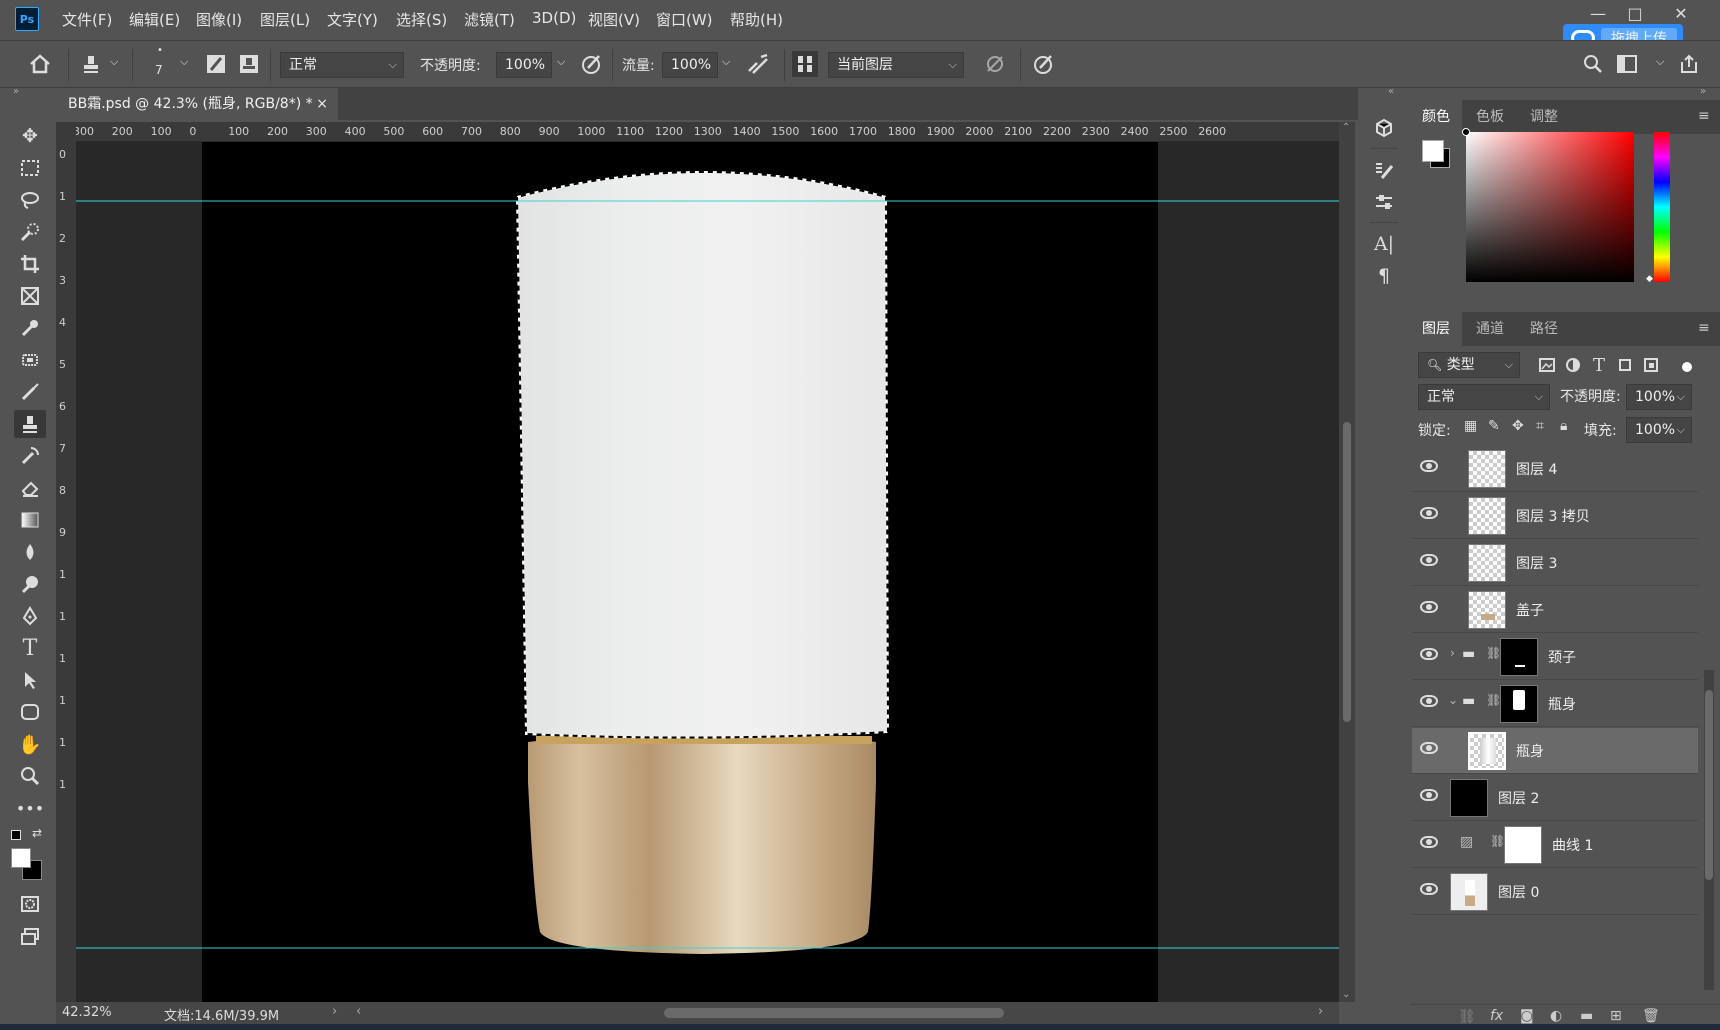  I want to click on ignore-adjustment-icon, so click(995, 64).